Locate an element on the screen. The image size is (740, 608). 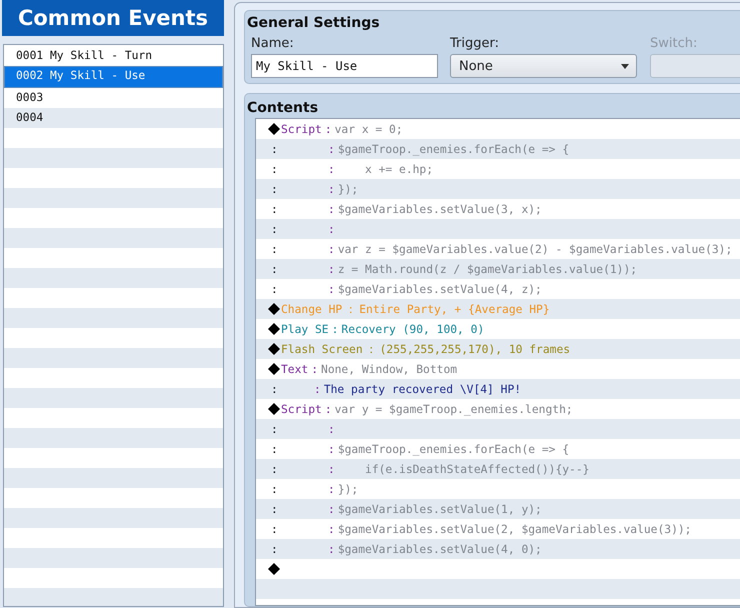
trigger-dropdown: None is located at coordinates (543, 66).